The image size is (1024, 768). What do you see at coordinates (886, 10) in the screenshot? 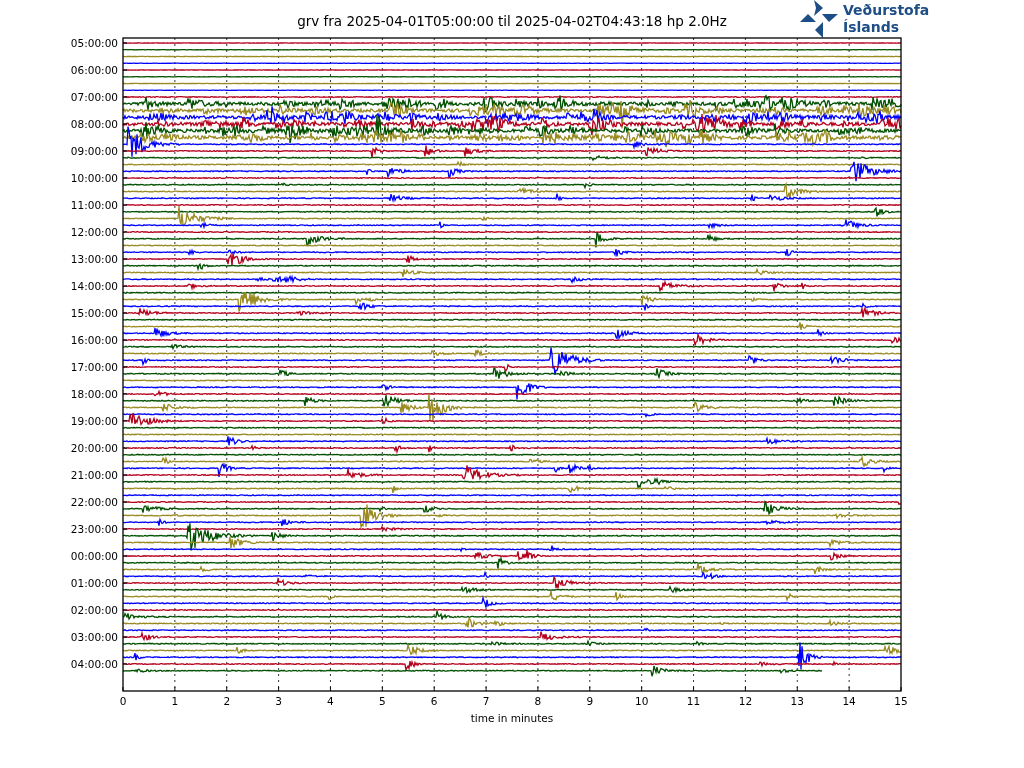
I see `logo-text: Veðurstofa` at bounding box center [886, 10].